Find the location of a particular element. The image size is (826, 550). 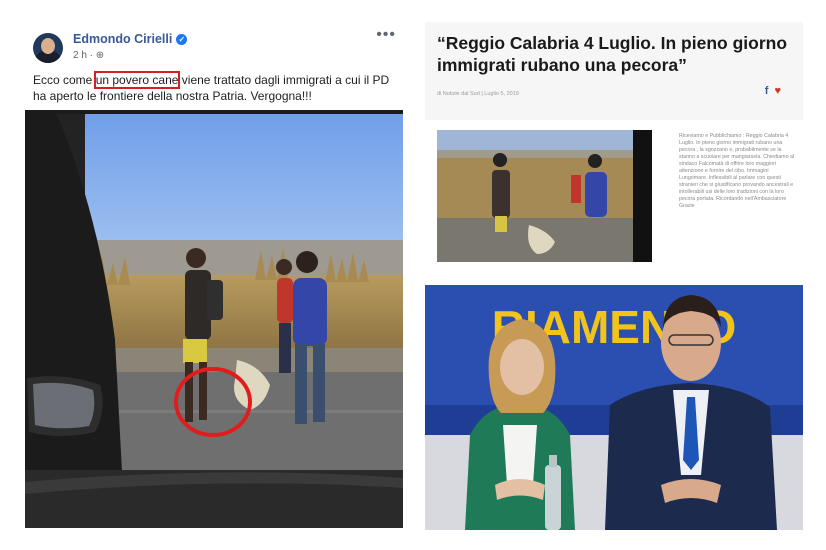

share-buttons: f ♥ is located at coordinates (773, 91).